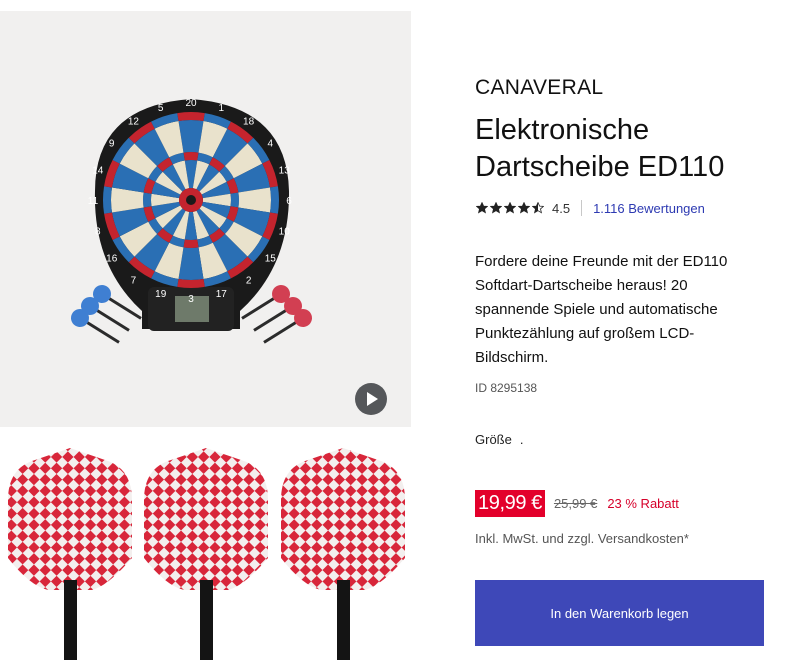  What do you see at coordinates (510, 503) in the screenshot?
I see `current-price: 19,99 €` at bounding box center [510, 503].